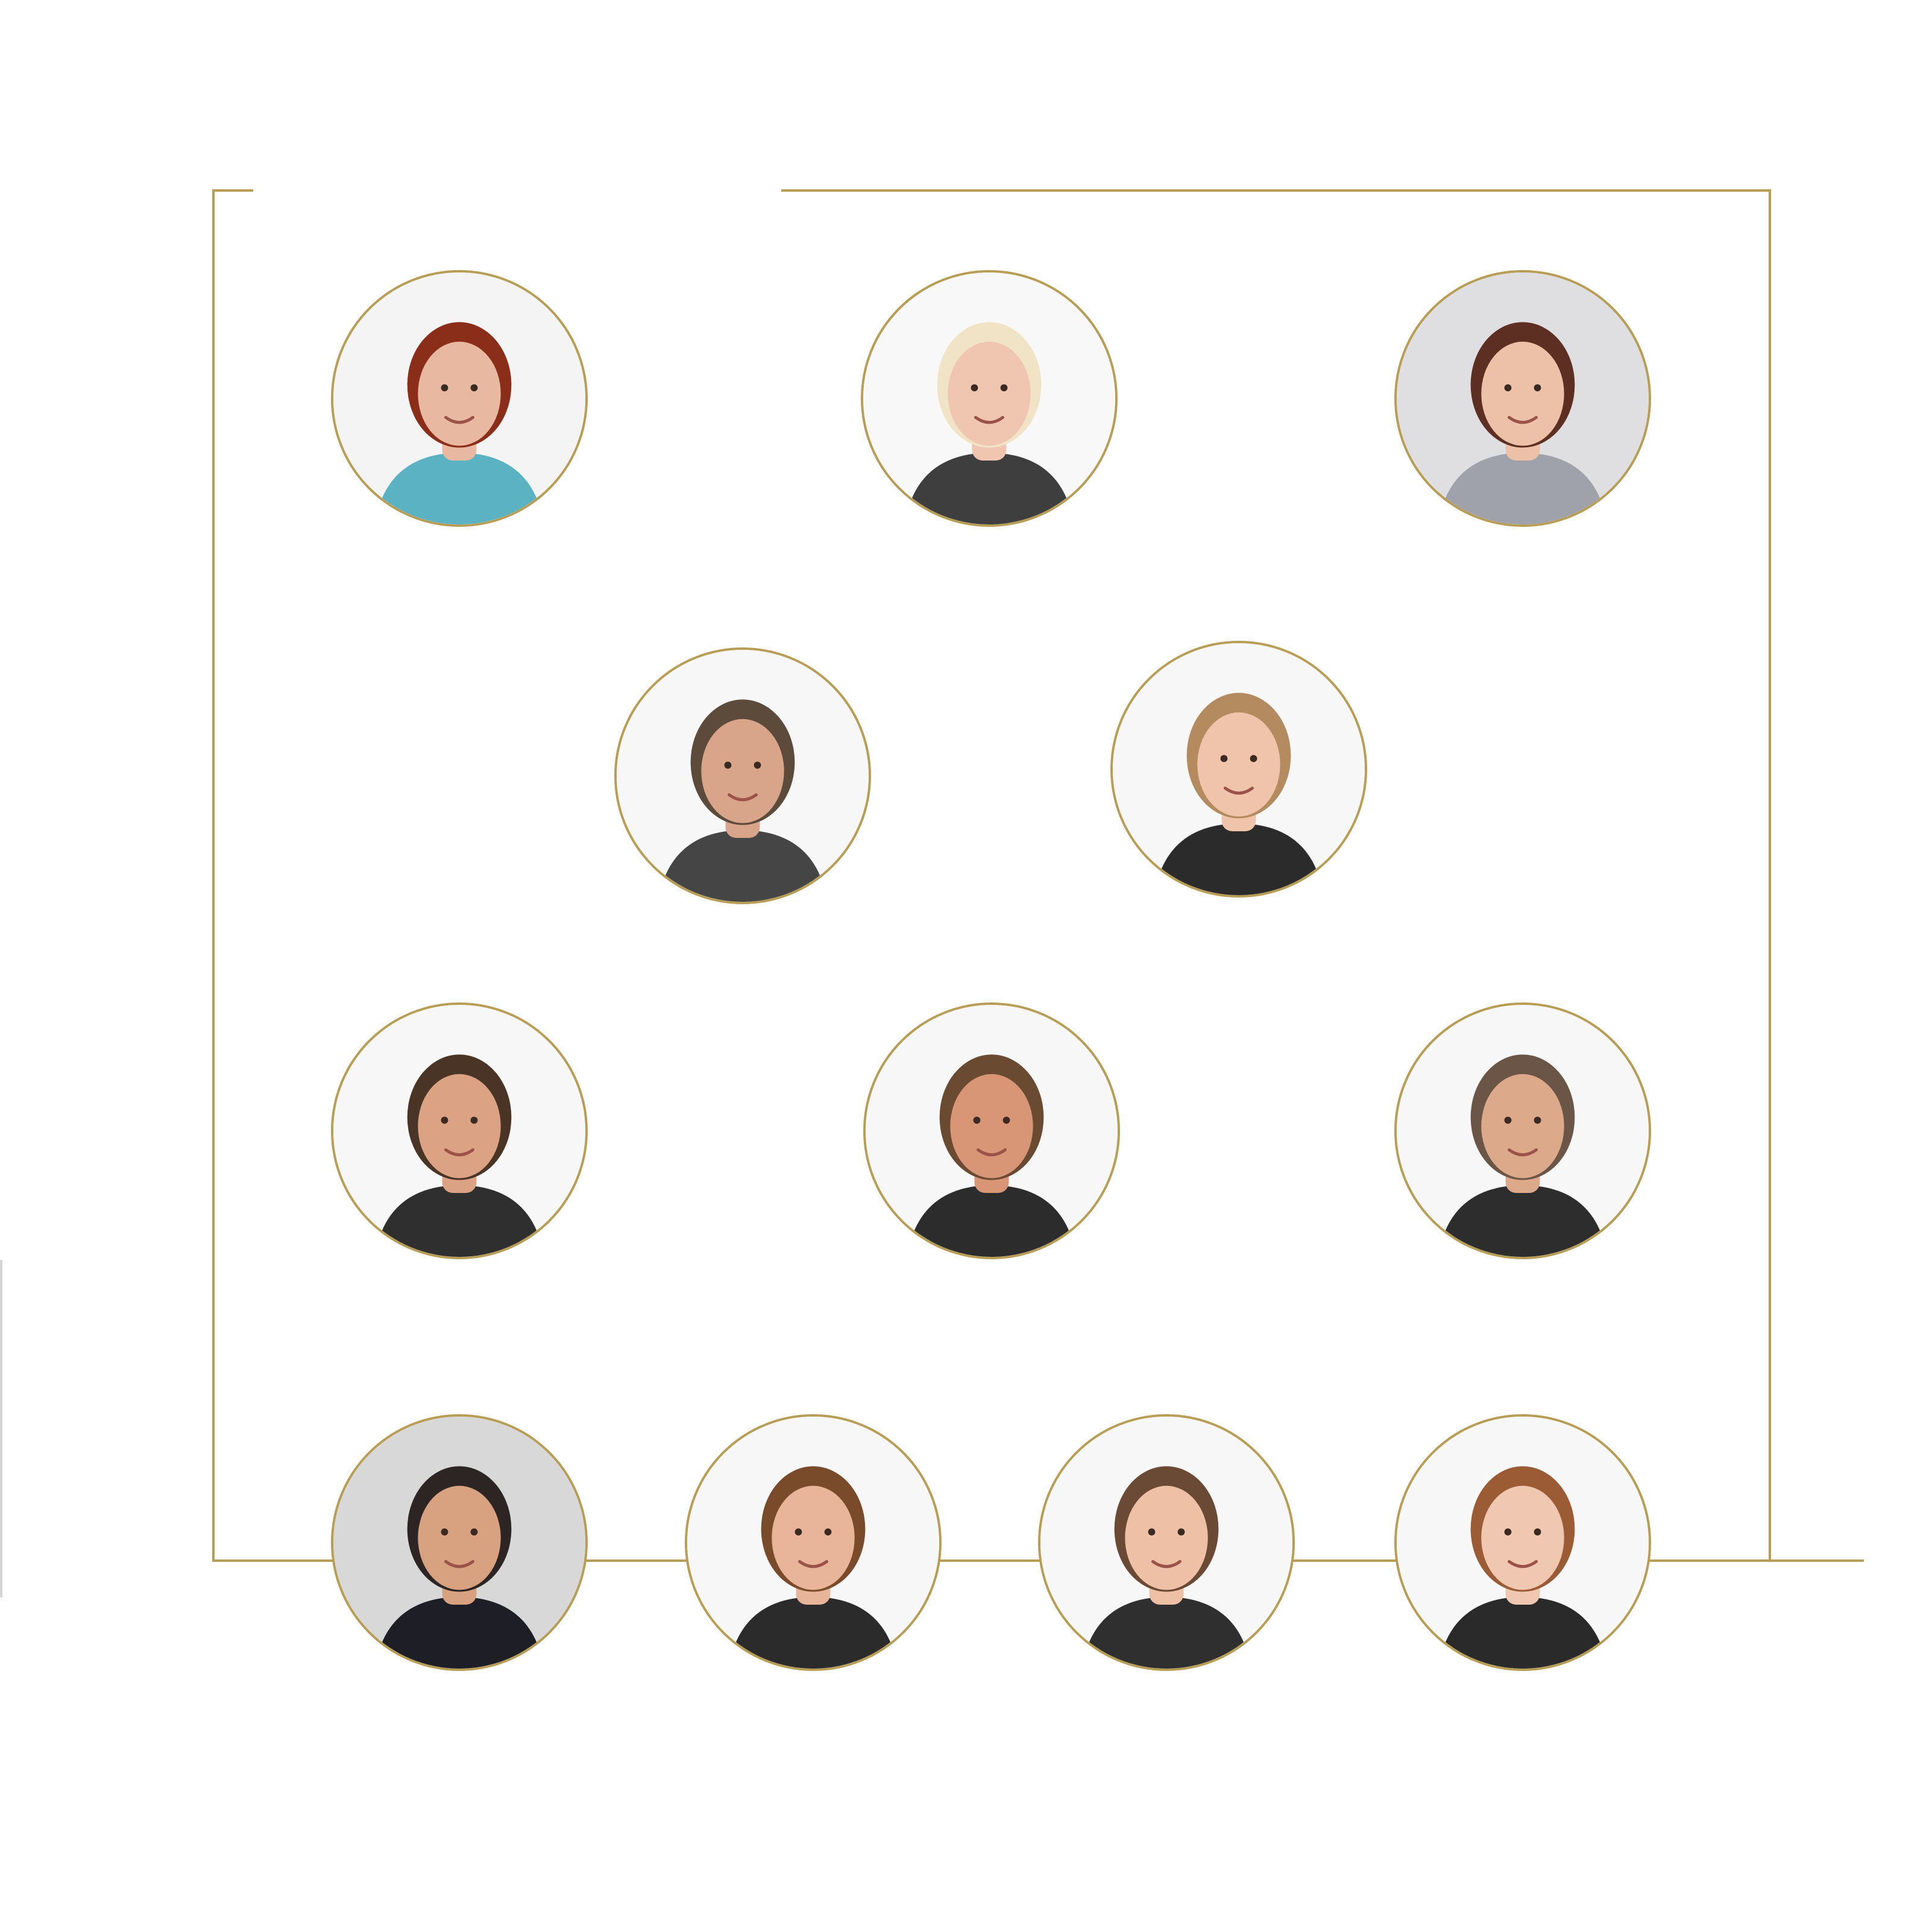  I want to click on portrait-man-suit, so click(459, 1542).